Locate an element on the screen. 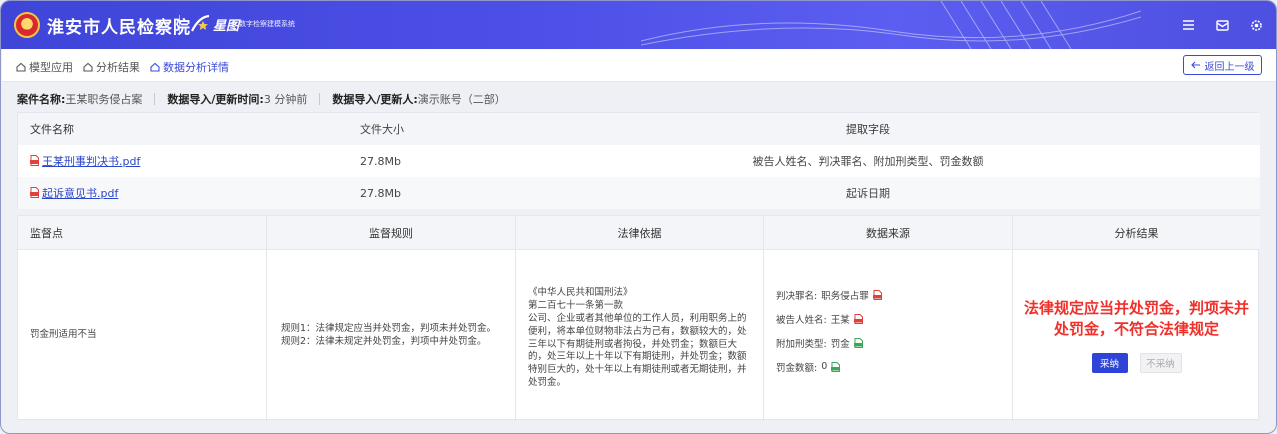 Image resolution: width=1277 pixels, height=434 pixels. breadcrumb-label: 数据分析详情 is located at coordinates (196, 67).